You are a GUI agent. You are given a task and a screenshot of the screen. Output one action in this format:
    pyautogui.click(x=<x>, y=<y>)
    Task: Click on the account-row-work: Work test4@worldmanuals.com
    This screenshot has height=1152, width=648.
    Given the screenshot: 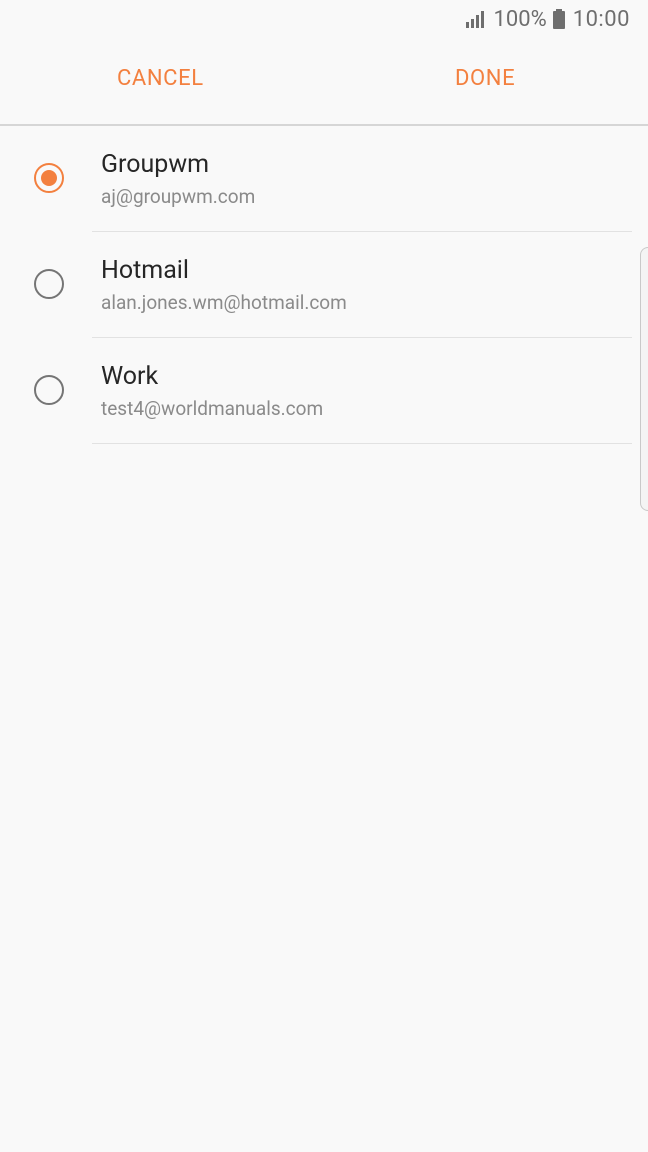 What is the action you would take?
    pyautogui.click(x=316, y=391)
    